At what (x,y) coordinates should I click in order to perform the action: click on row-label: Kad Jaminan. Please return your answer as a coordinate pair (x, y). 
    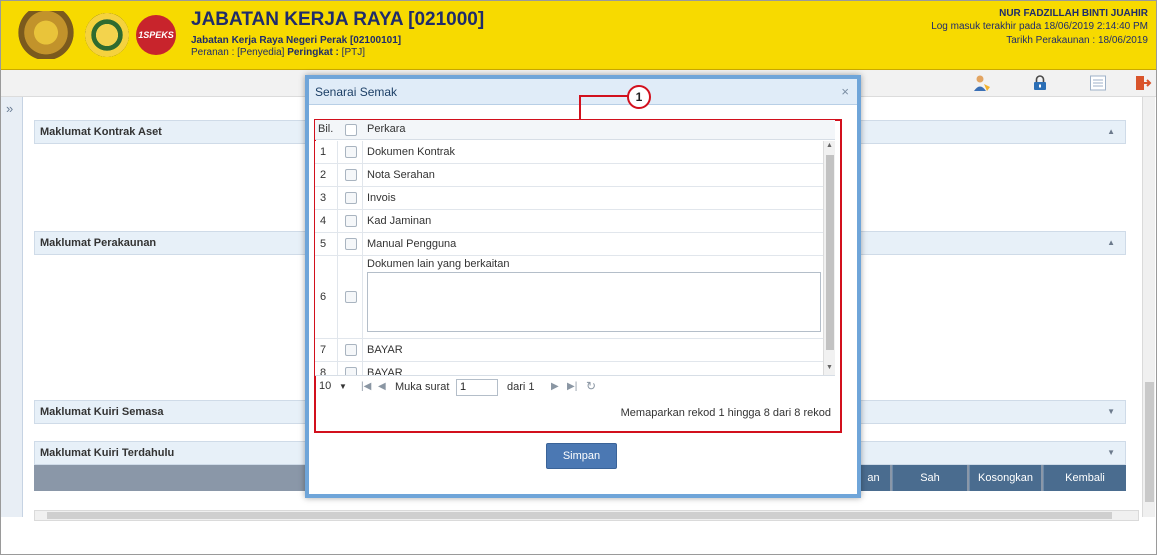
    Looking at the image, I should click on (399, 221).